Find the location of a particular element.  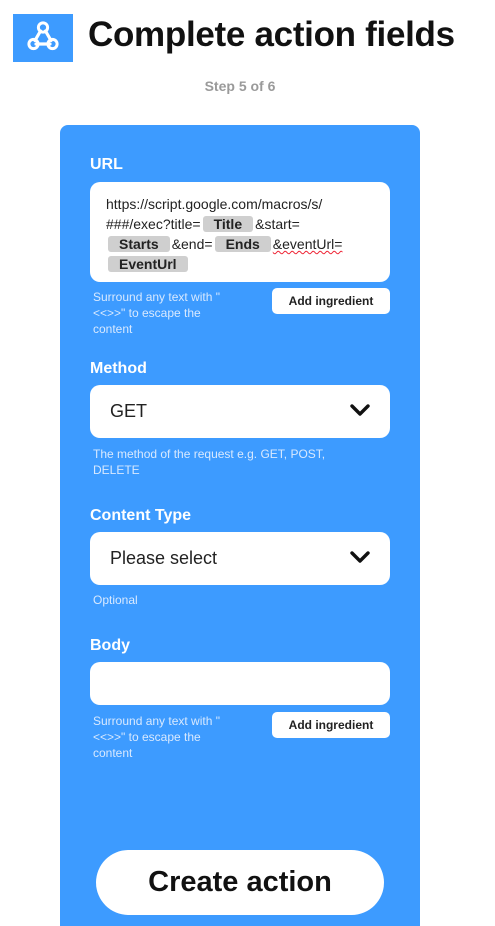

content-type-select: Please select is located at coordinates (240, 558).